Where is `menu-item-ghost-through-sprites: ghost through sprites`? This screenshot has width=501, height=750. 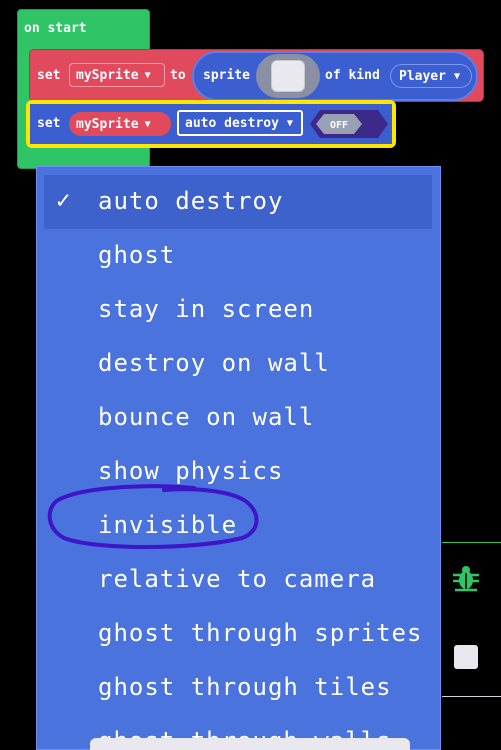 menu-item-ghost-through-sprites: ghost through sprites is located at coordinates (260, 633).